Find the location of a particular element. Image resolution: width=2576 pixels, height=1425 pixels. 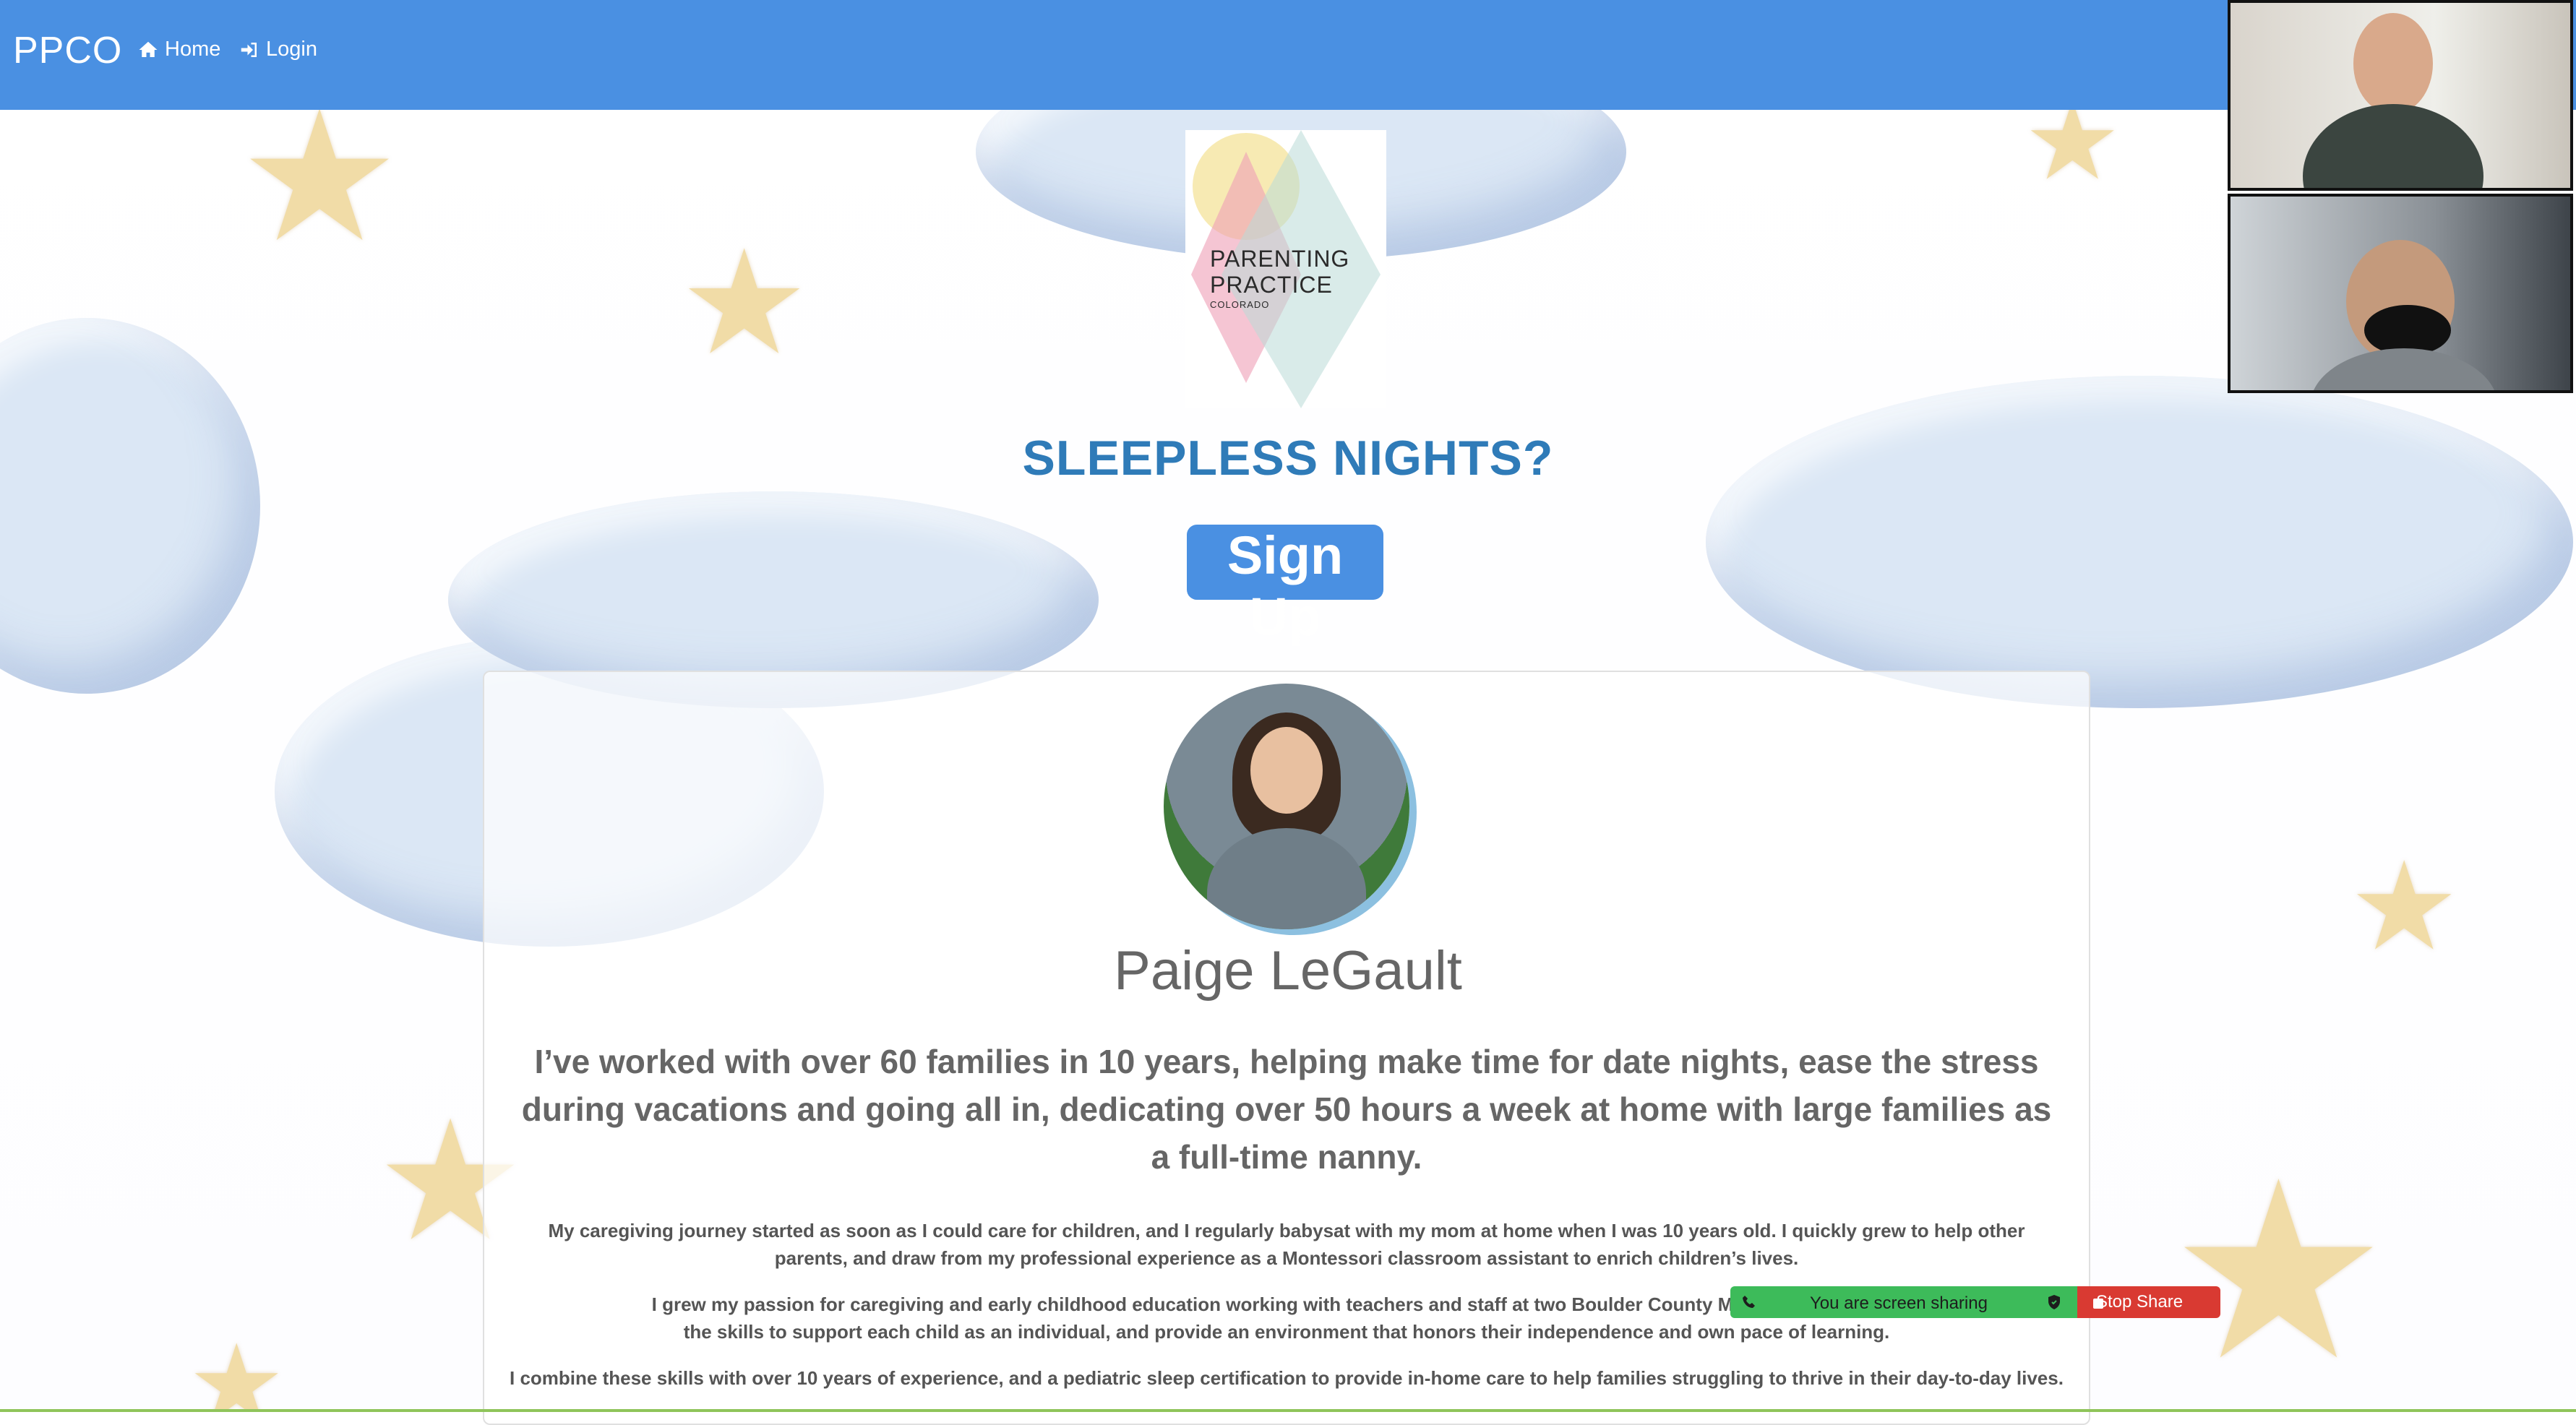

participant-head is located at coordinates (2393, 63).